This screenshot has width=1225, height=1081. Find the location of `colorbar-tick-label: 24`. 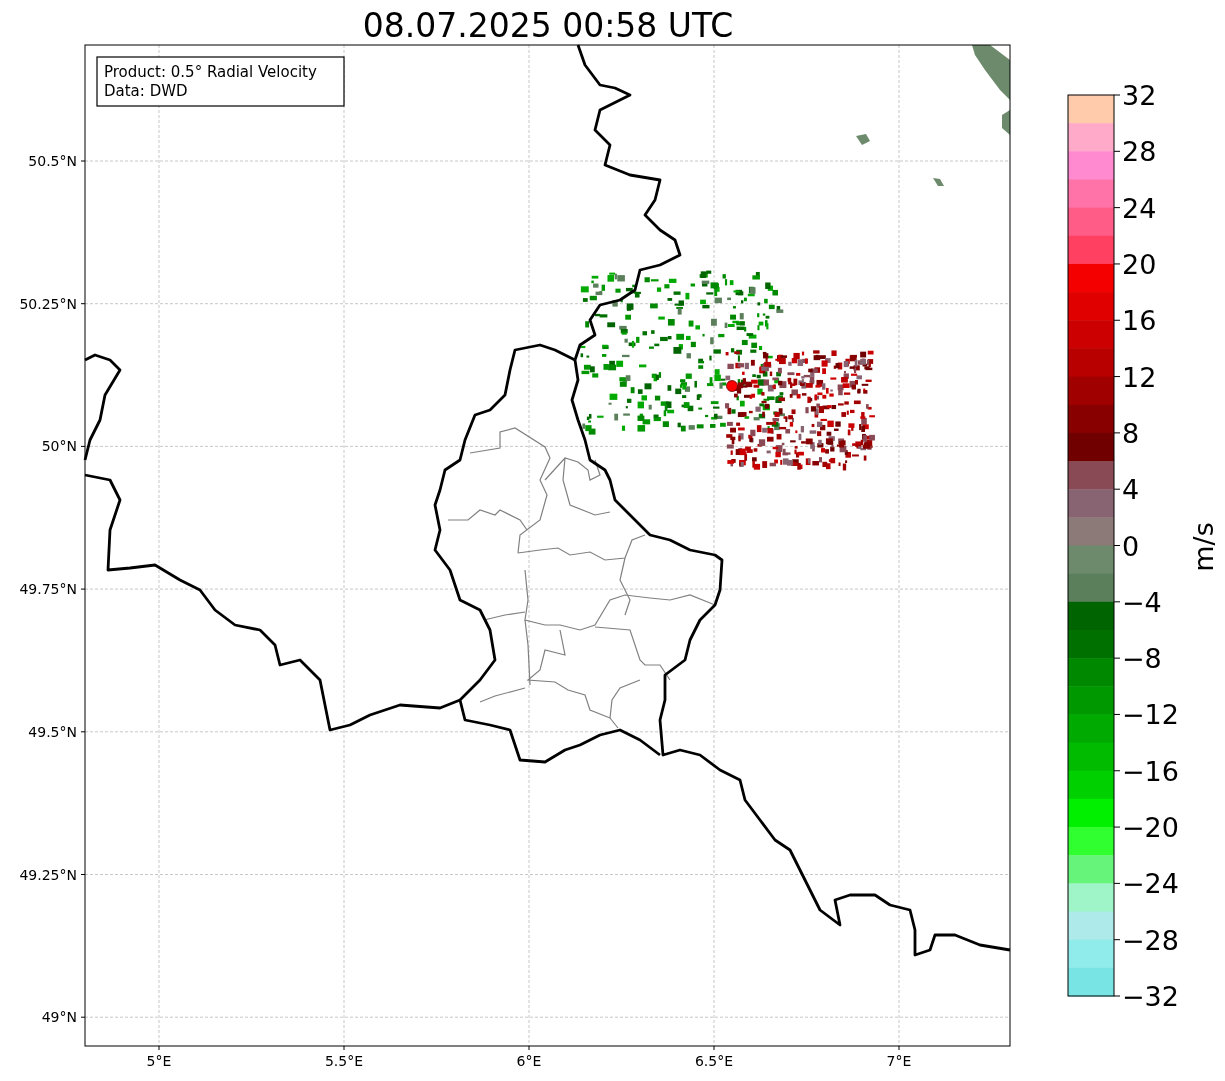

colorbar-tick-label: 24 is located at coordinates (1139, 208).